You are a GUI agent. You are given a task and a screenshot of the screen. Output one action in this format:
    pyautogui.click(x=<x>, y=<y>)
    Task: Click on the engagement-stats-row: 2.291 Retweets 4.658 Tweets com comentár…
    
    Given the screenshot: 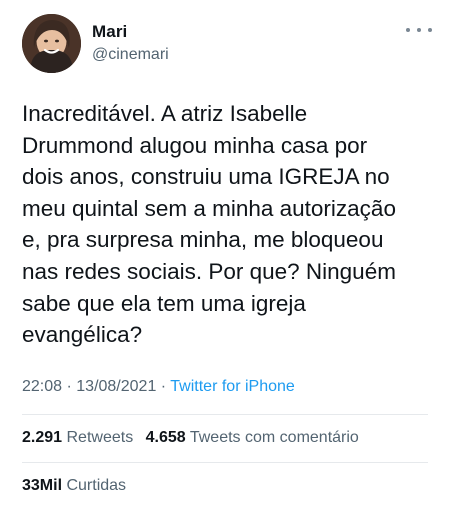 What is the action you would take?
    pyautogui.click(x=194, y=438)
    